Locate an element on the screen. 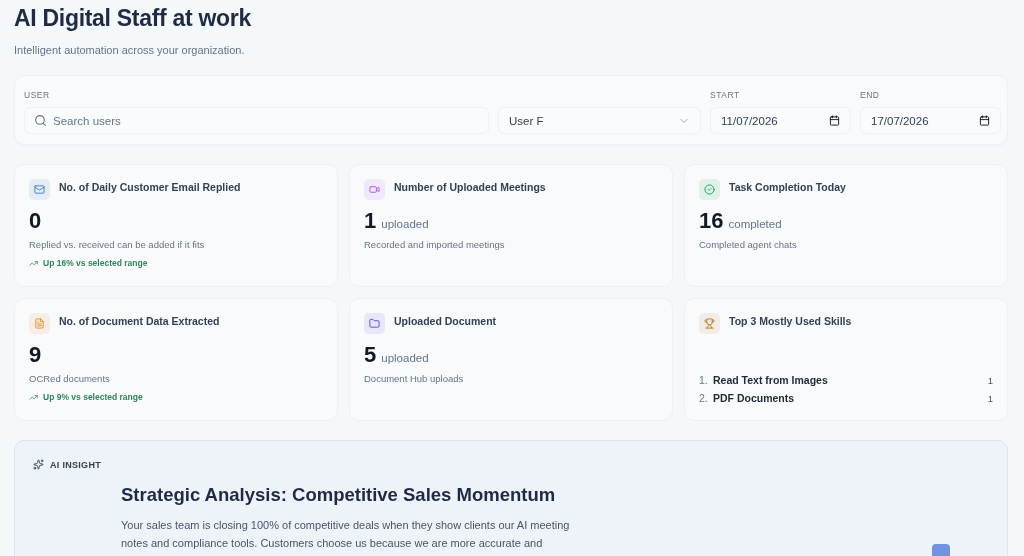 The image size is (1024, 556). field-label: USER is located at coordinates (37, 95).